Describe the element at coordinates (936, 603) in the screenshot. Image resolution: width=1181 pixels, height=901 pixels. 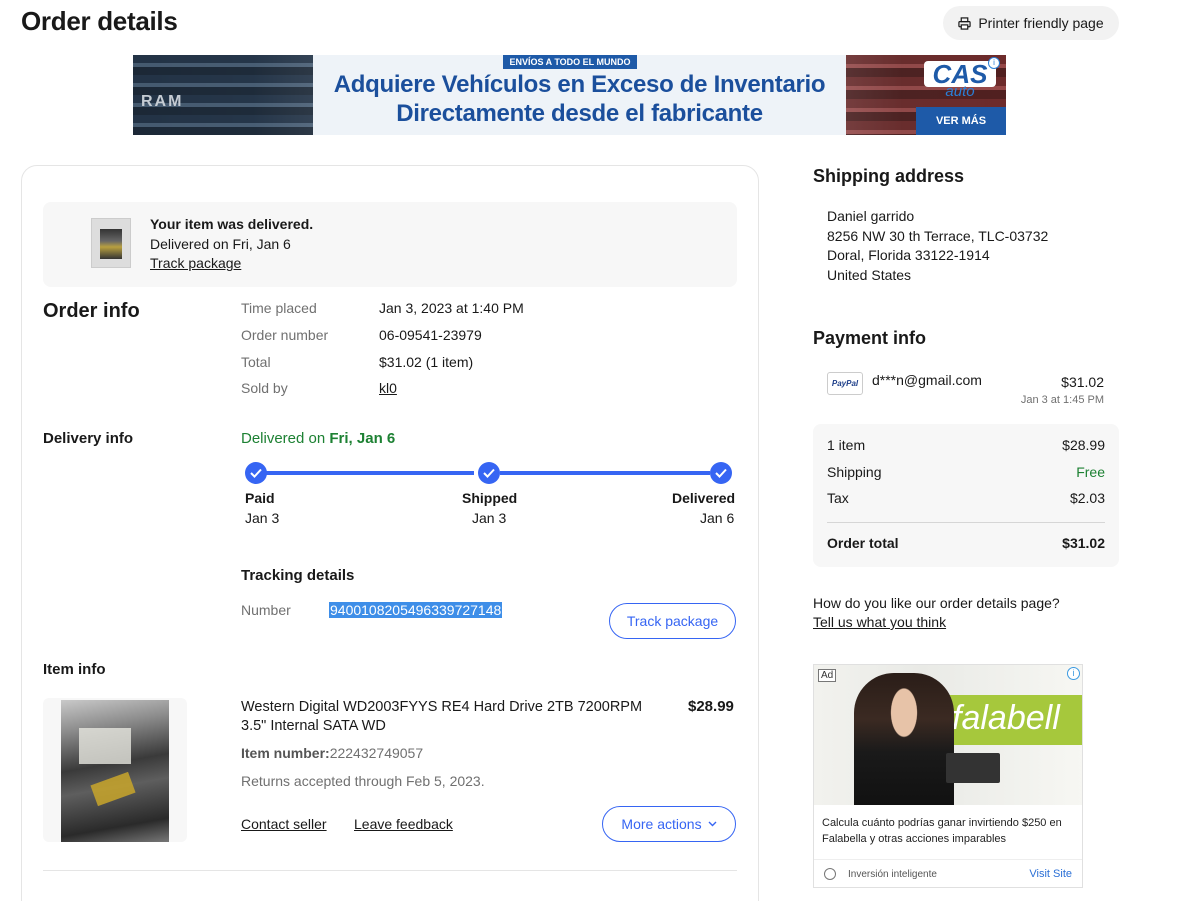
I see `feedback-question: How do you like our order details page?` at that location.